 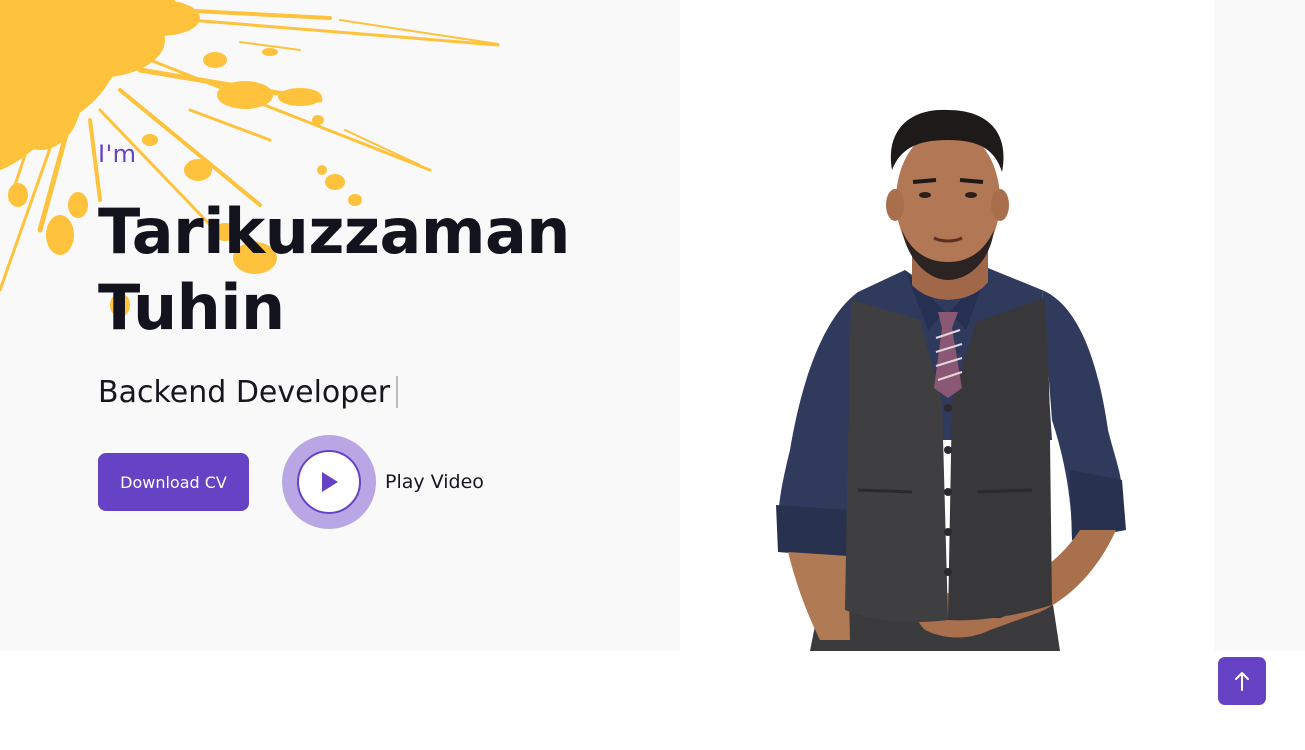 I want to click on play-button-ring, so click(x=329, y=482).